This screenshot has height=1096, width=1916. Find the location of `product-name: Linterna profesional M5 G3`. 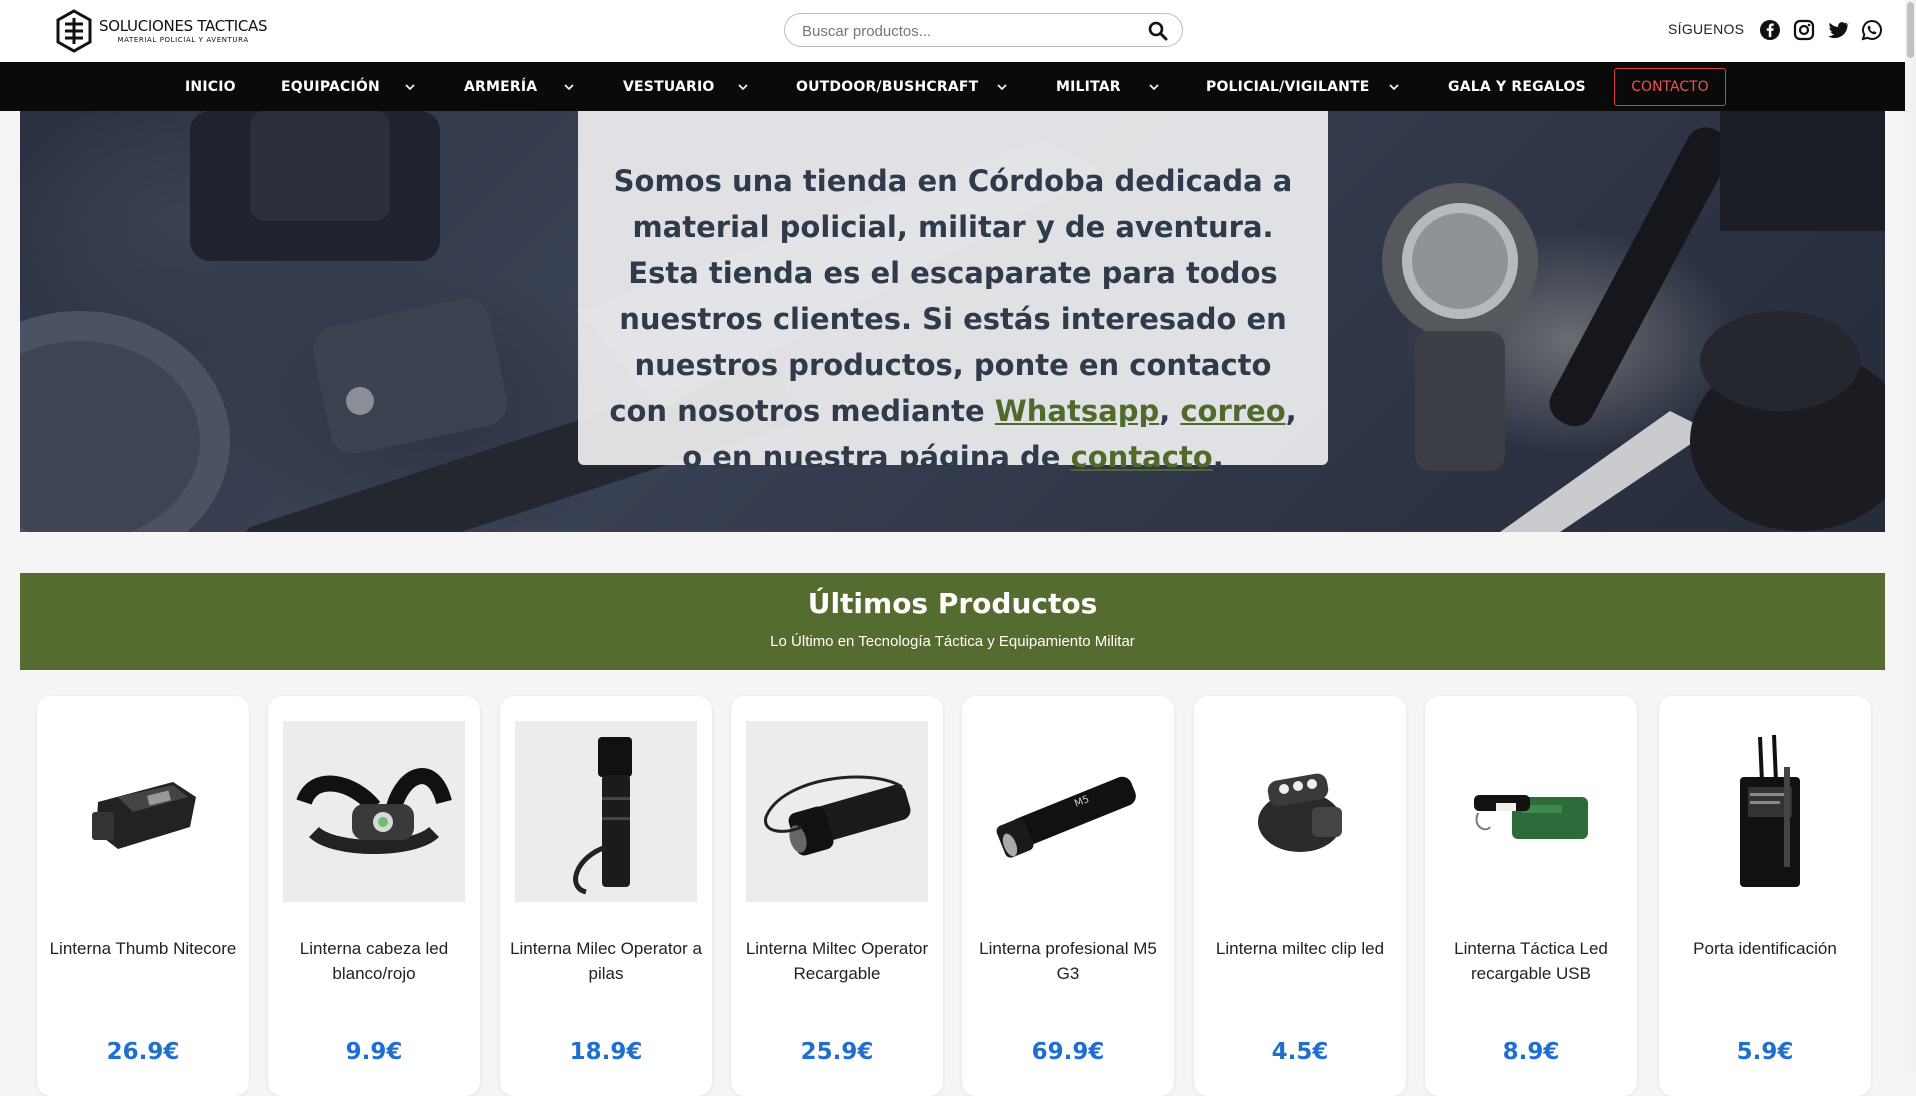

product-name: Linterna profesional M5 G3 is located at coordinates (1068, 961).